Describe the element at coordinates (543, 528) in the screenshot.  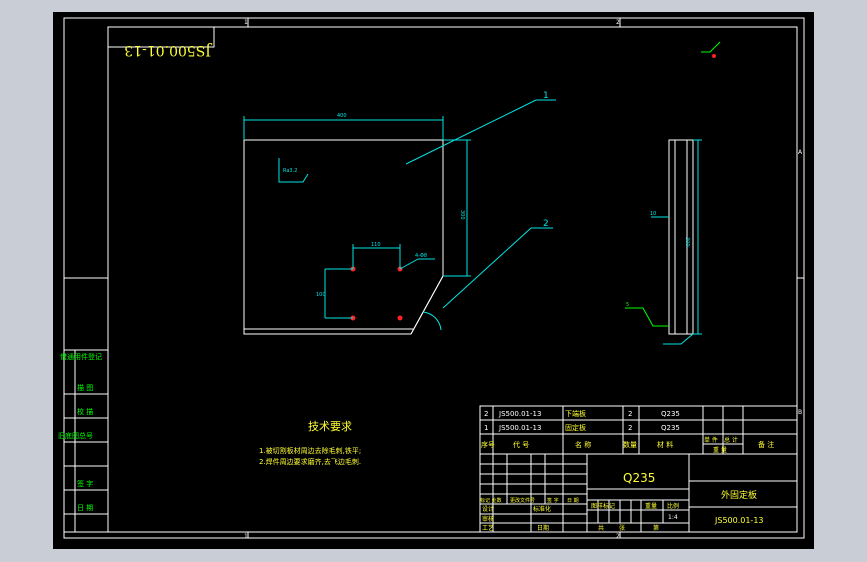
I see `tb-date: 日期` at that location.